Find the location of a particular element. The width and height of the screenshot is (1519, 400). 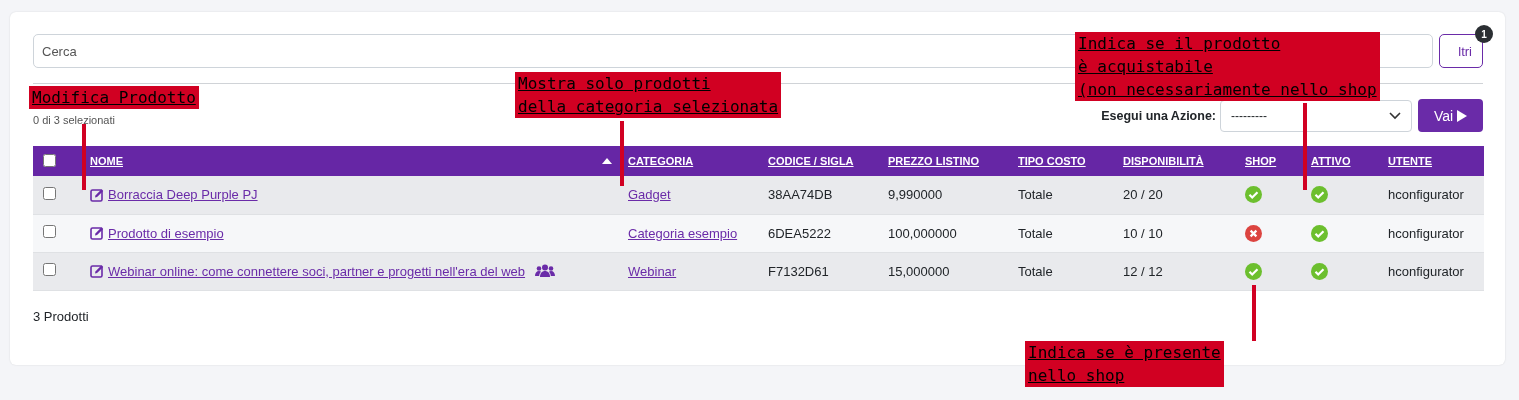

availability-cell: 12 / 12 is located at coordinates (1143, 271).